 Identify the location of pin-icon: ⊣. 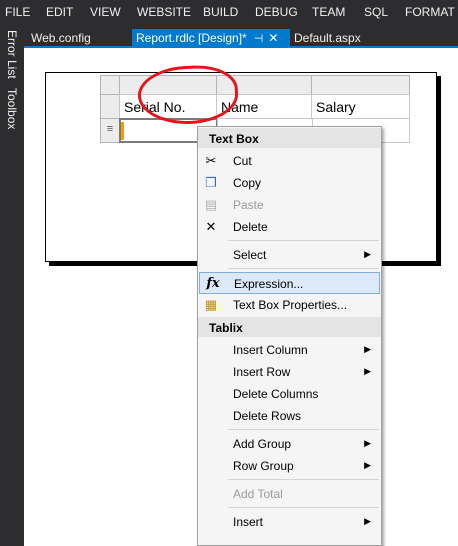
(259, 39).